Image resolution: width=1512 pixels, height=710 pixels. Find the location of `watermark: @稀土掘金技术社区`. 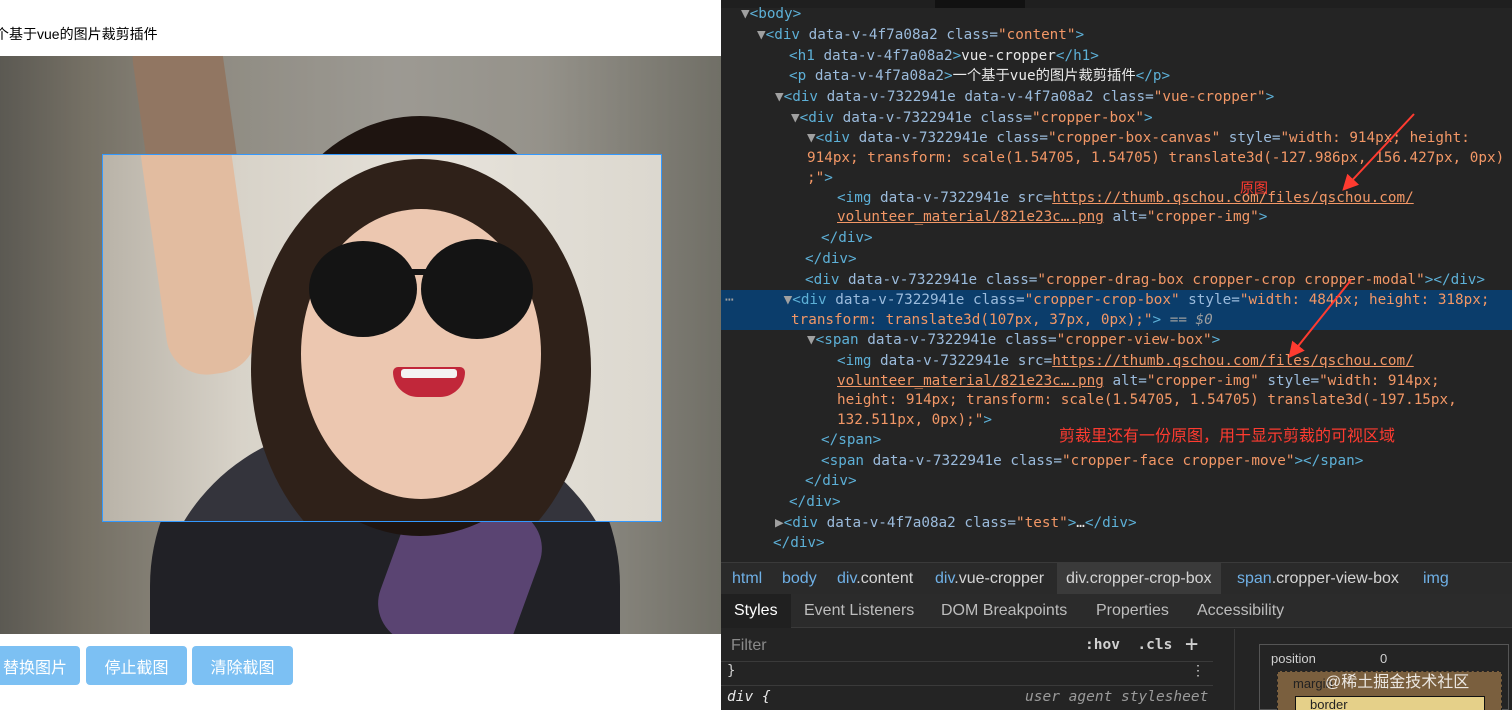

watermark: @稀土掘金技术社区 is located at coordinates (1397, 682).